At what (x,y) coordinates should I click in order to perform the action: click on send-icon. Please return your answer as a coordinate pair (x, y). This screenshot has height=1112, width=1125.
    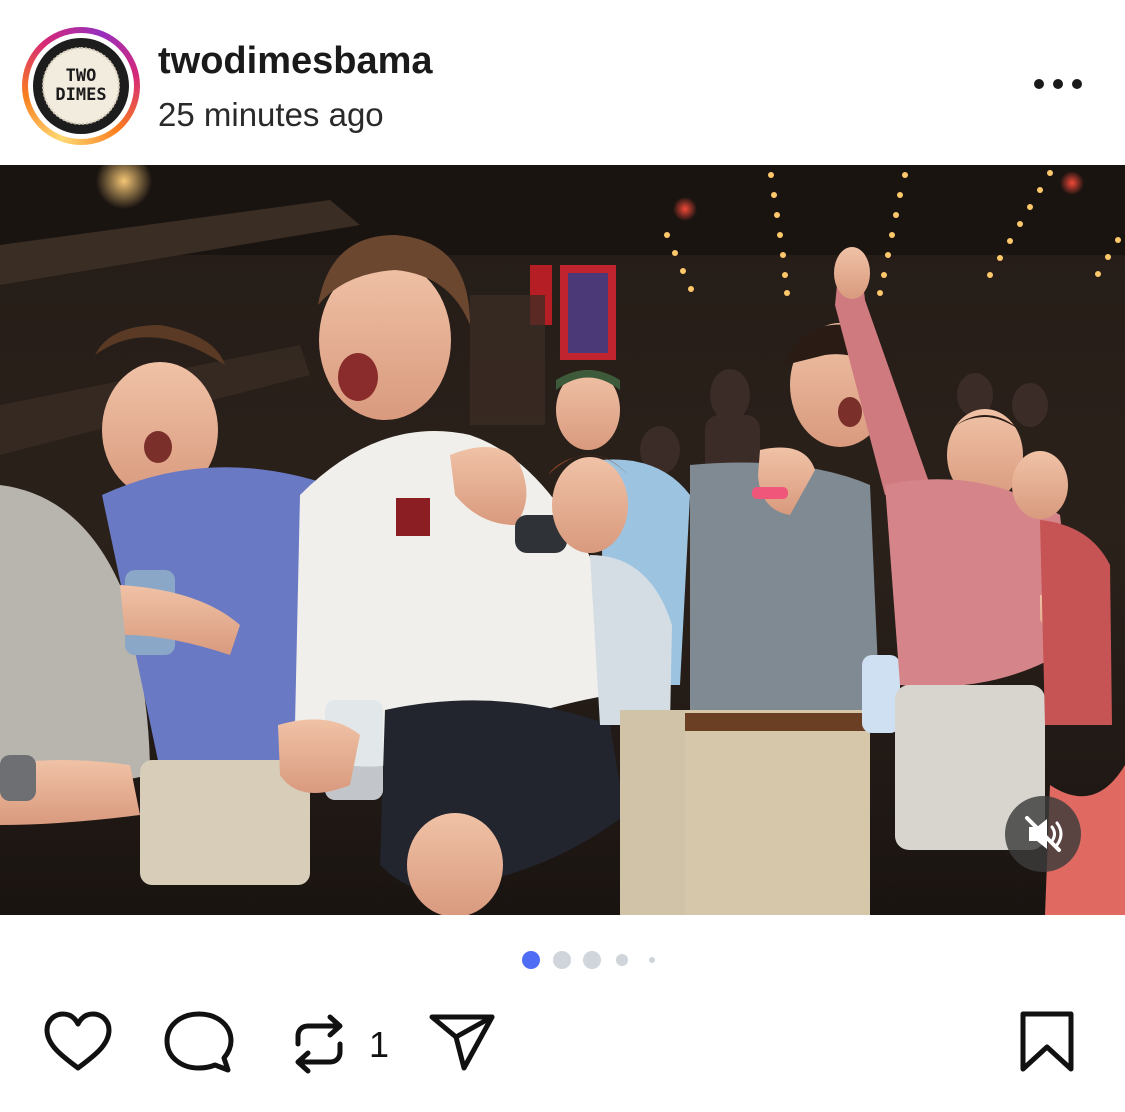
    Looking at the image, I should click on (462, 1042).